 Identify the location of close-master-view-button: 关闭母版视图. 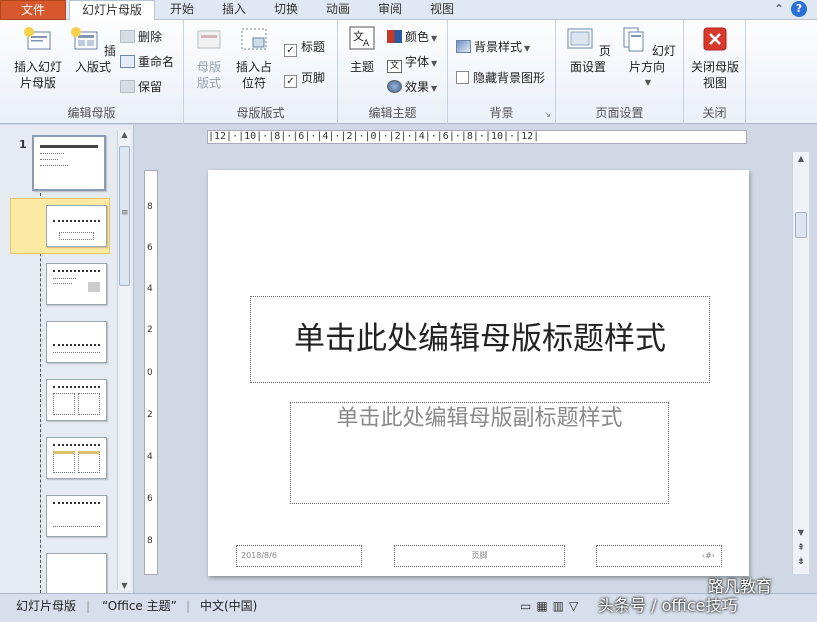
(715, 58).